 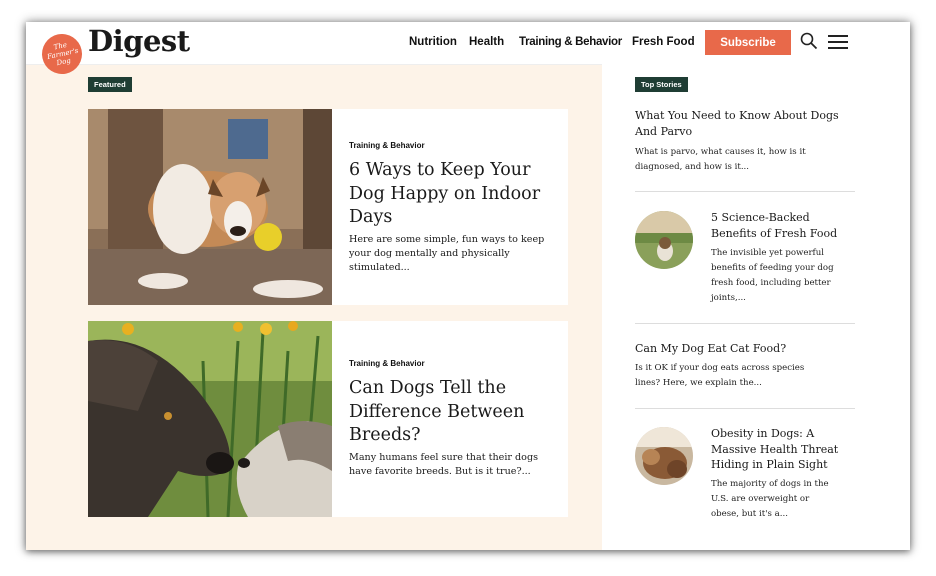 What do you see at coordinates (664, 456) in the screenshot?
I see `obesity-dog-thumbnail` at bounding box center [664, 456].